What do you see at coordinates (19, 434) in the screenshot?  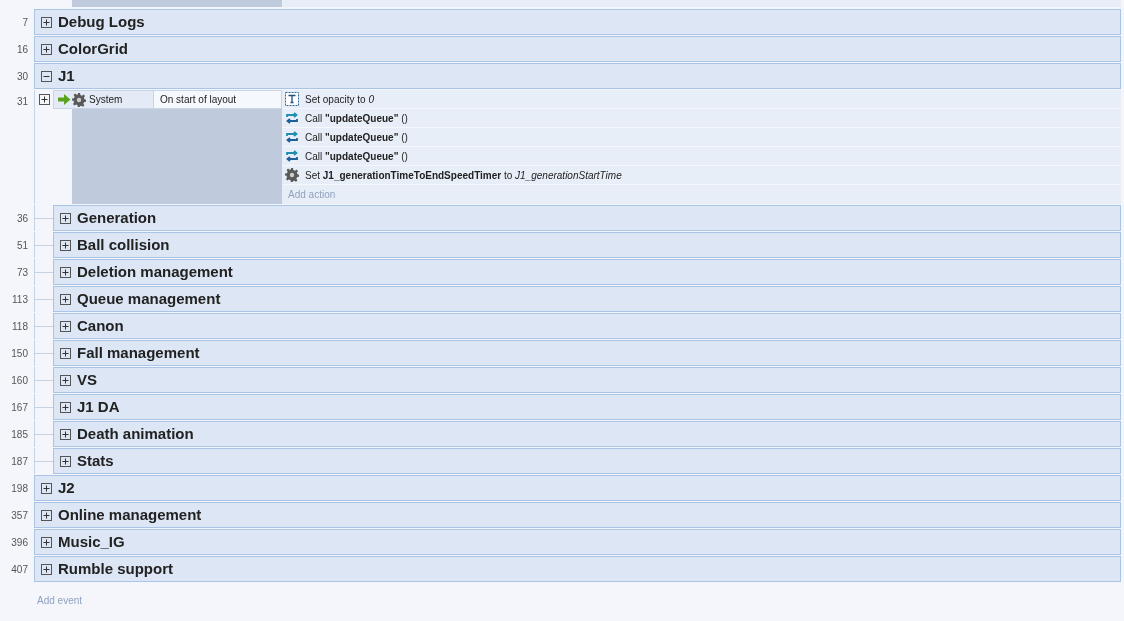 I see `line-number: 185` at bounding box center [19, 434].